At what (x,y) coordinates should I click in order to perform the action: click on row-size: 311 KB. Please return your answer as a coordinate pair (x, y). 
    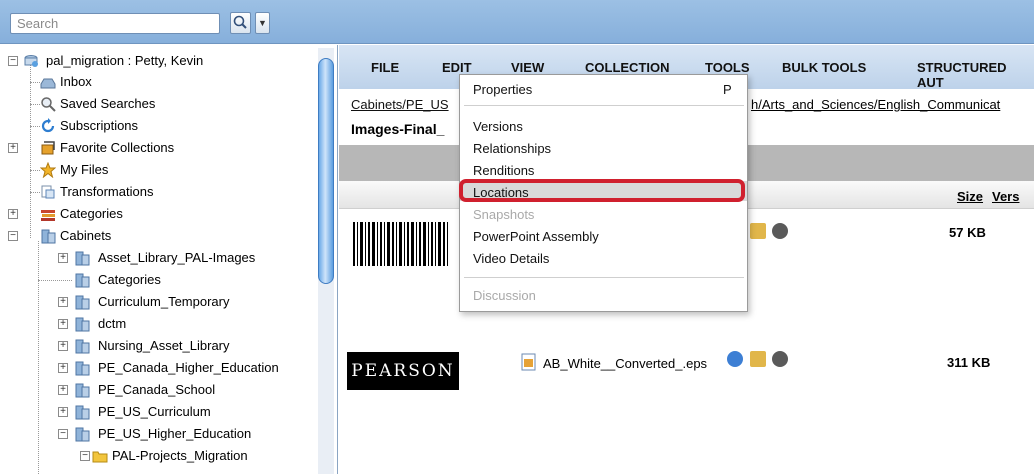
    Looking at the image, I should click on (969, 362).